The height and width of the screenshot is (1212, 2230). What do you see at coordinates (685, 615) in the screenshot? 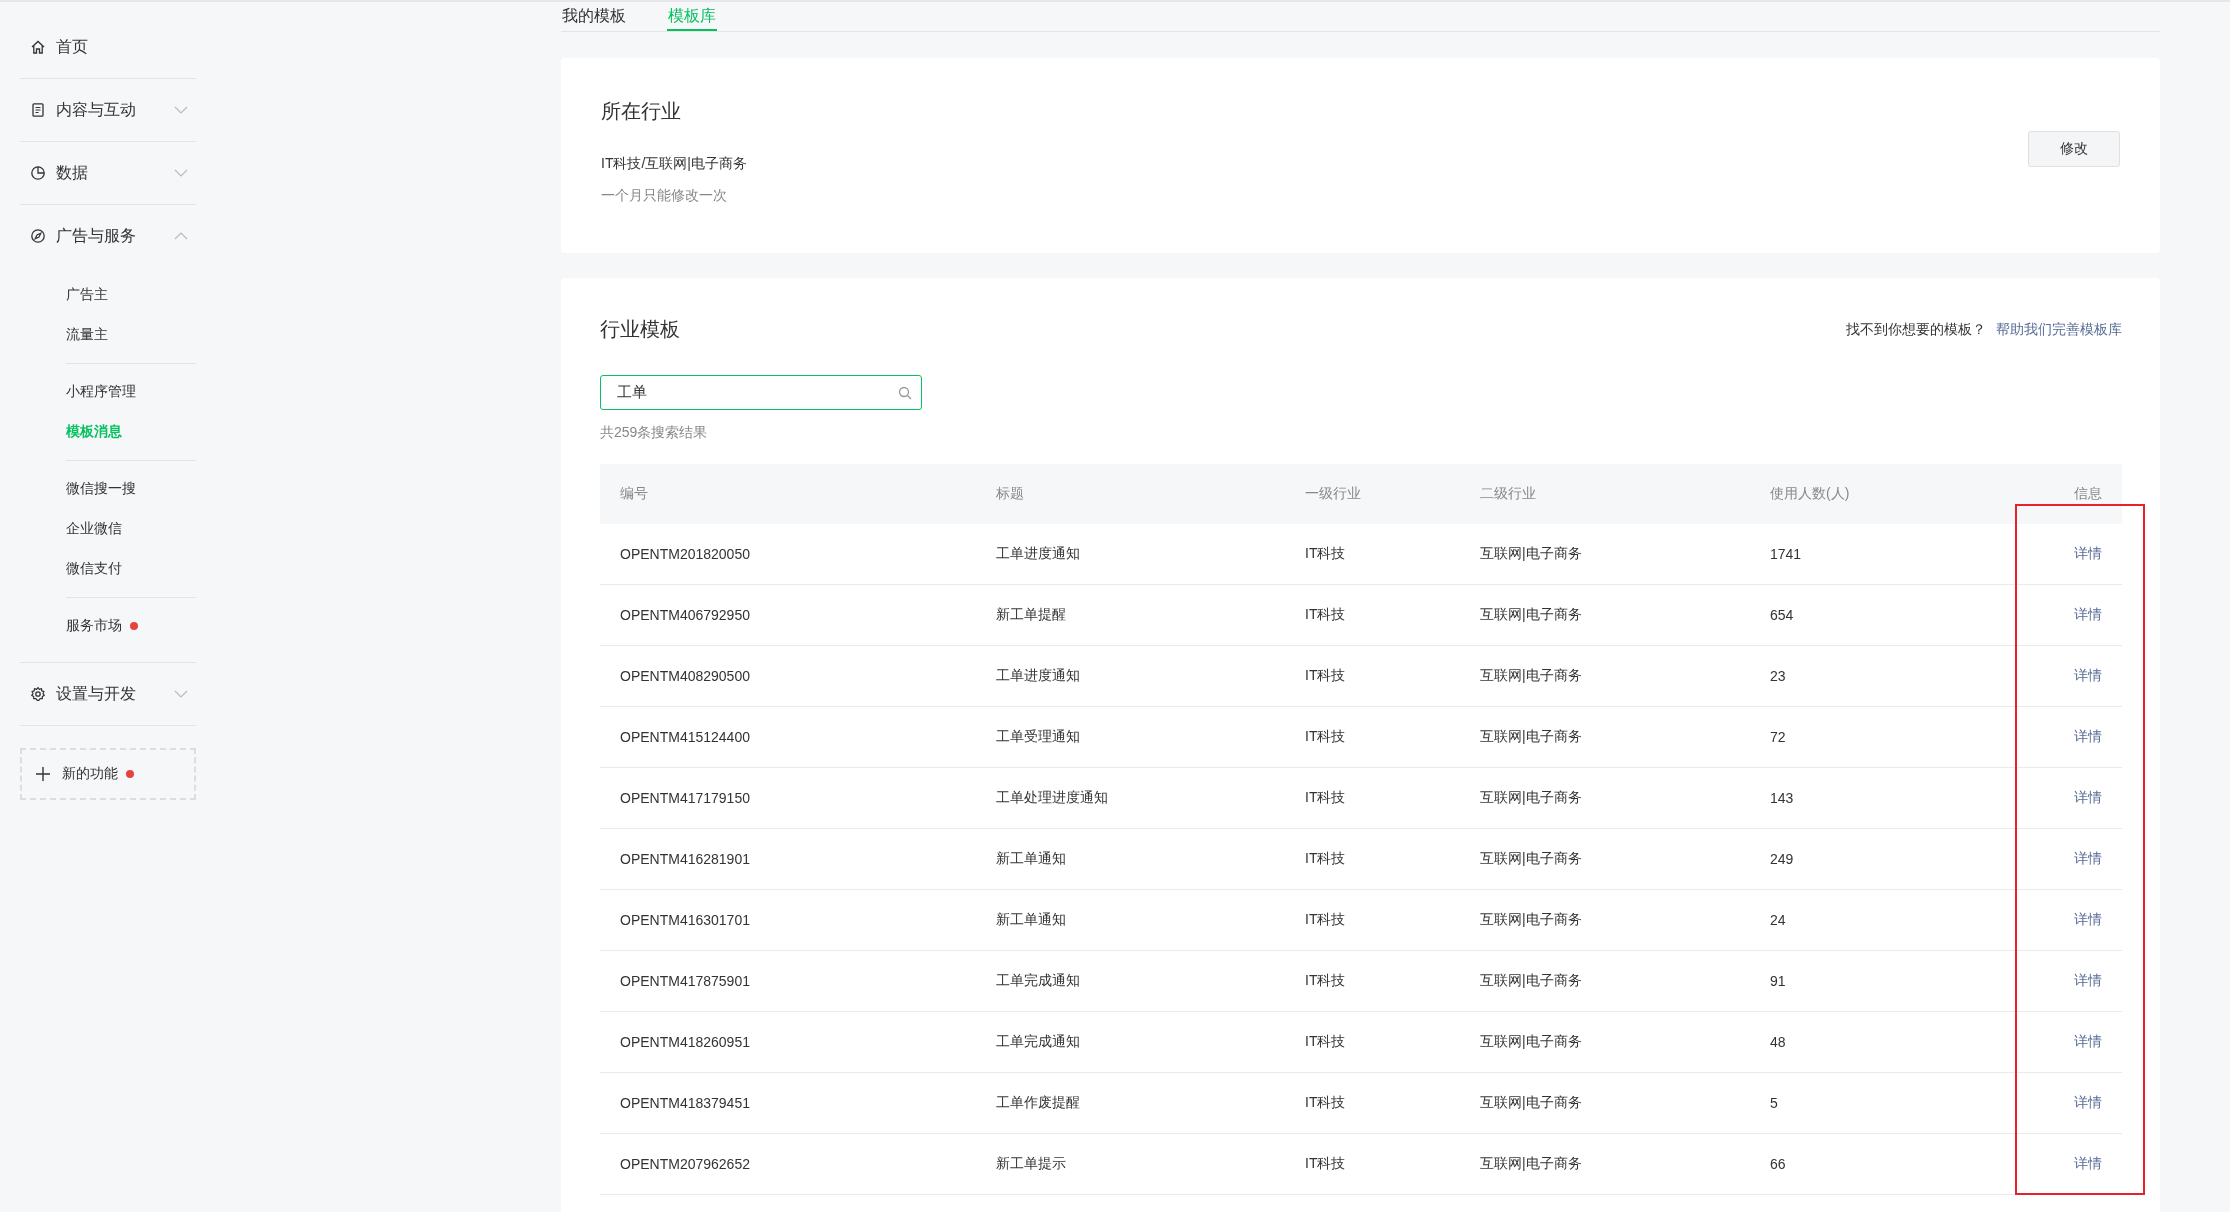
I see `table-cell: OPENTM406792950` at bounding box center [685, 615].